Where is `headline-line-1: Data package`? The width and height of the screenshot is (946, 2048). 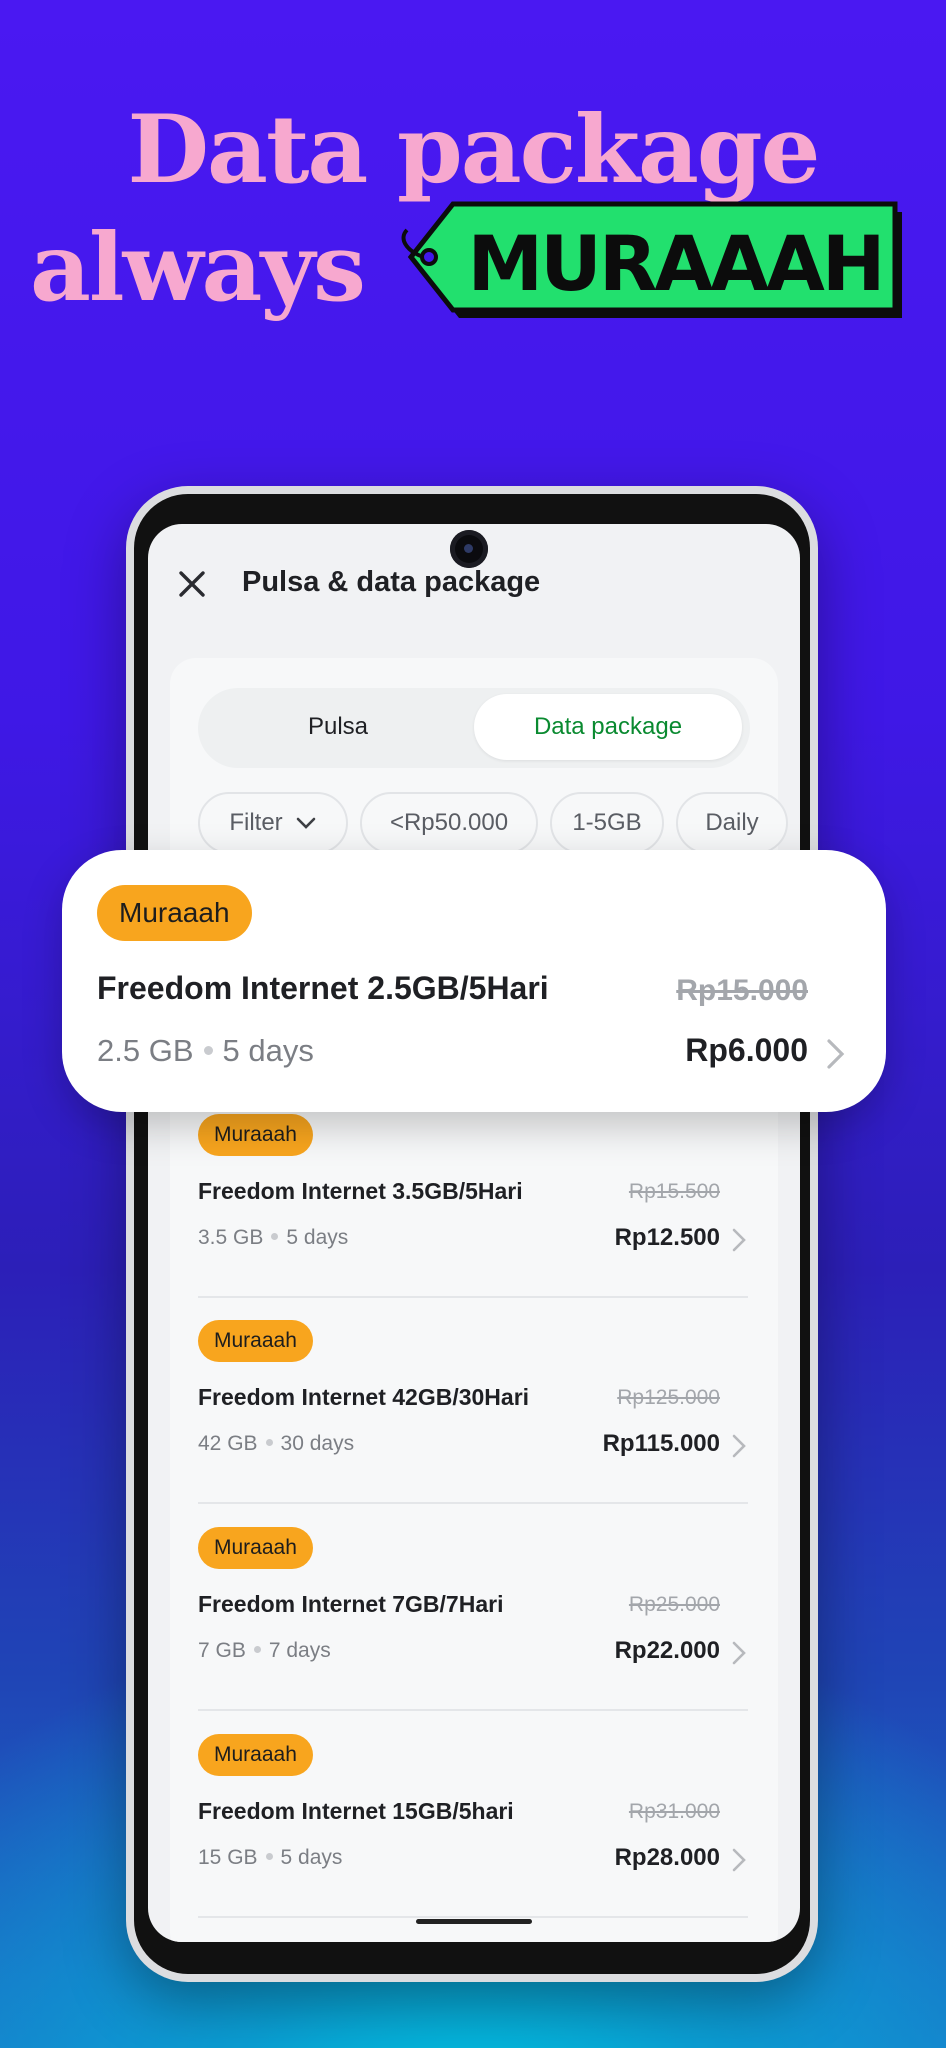
headline-line-1: Data package is located at coordinates (474, 150).